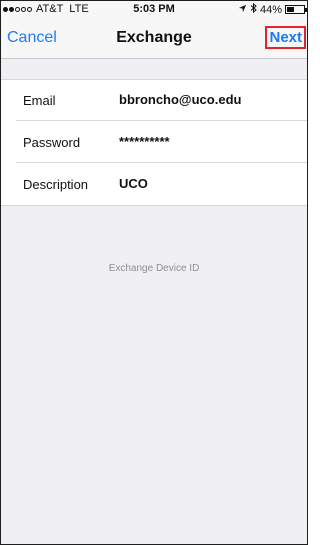 The height and width of the screenshot is (545, 320). I want to click on email-row: Email bbroncho@uco.edu, so click(154, 100).